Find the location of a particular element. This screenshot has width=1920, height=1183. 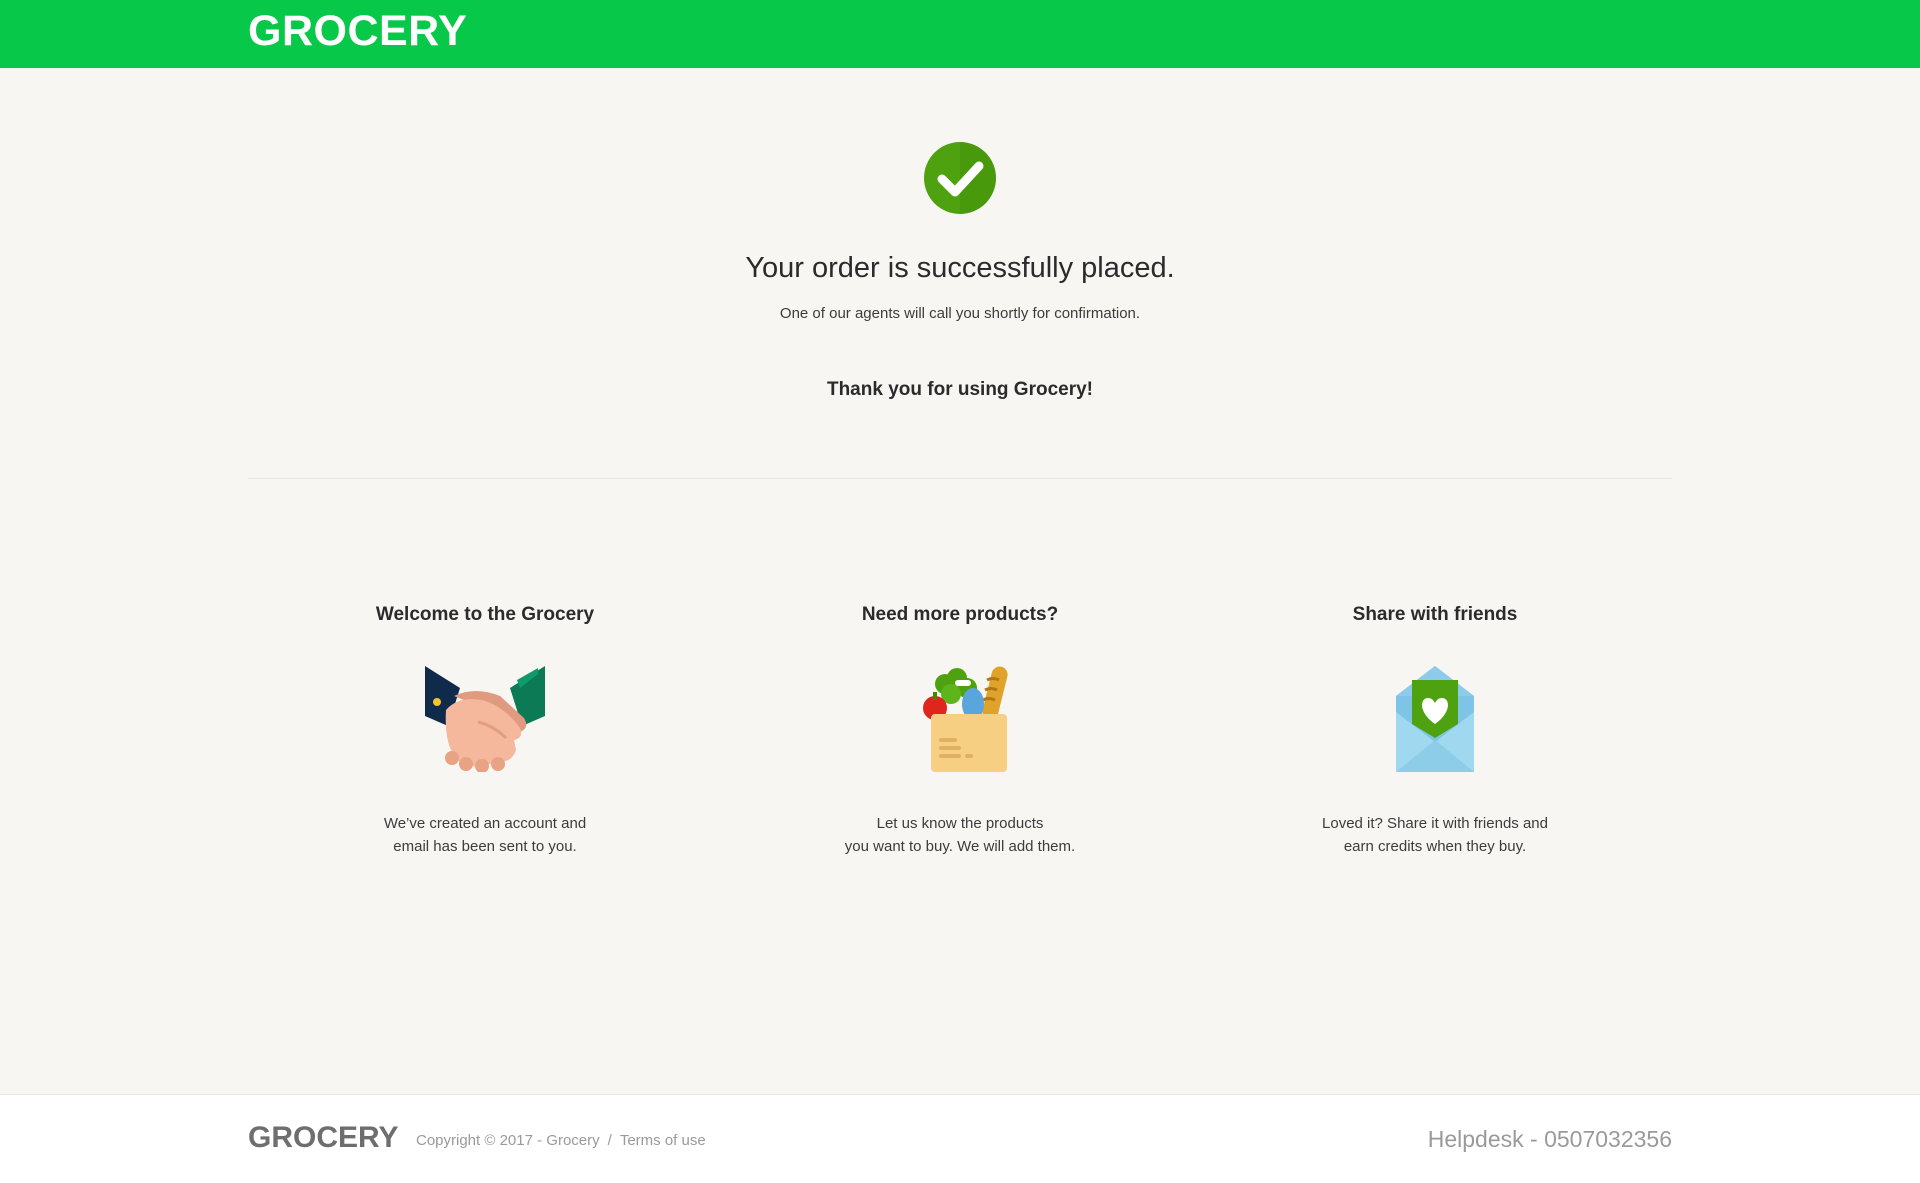

thank-you-text: Thank you for using Grocery! is located at coordinates (960, 389).